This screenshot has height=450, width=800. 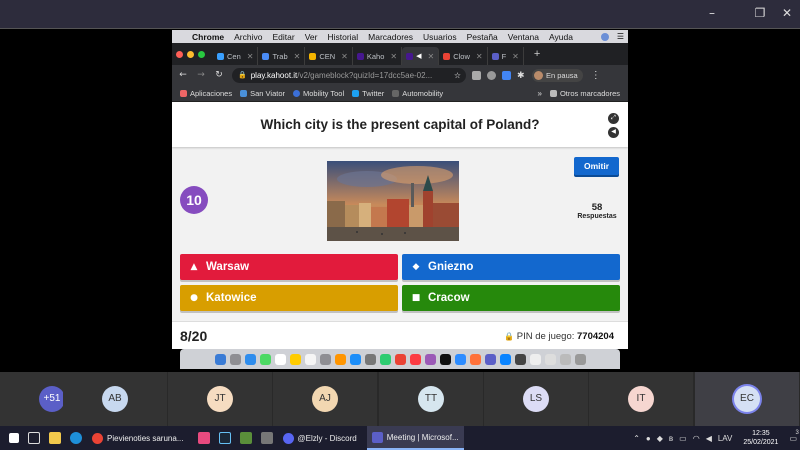 What do you see at coordinates (325, 399) in the screenshot?
I see `participant-tile: AJ` at bounding box center [325, 399].